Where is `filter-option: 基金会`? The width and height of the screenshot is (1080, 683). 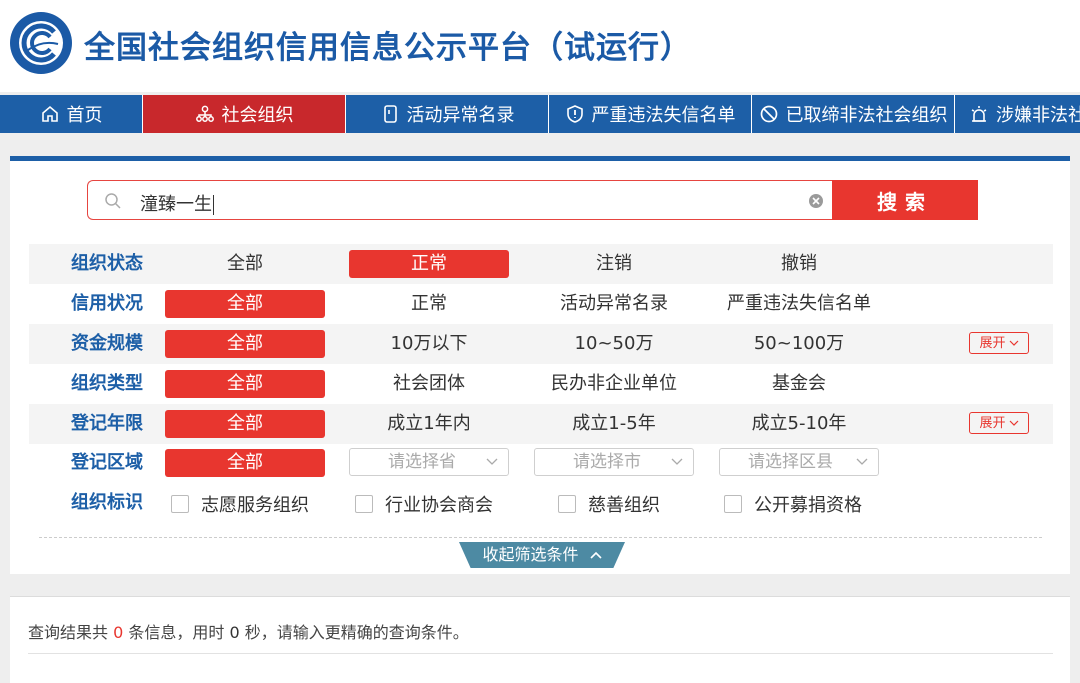 filter-option: 基金会 is located at coordinates (799, 384).